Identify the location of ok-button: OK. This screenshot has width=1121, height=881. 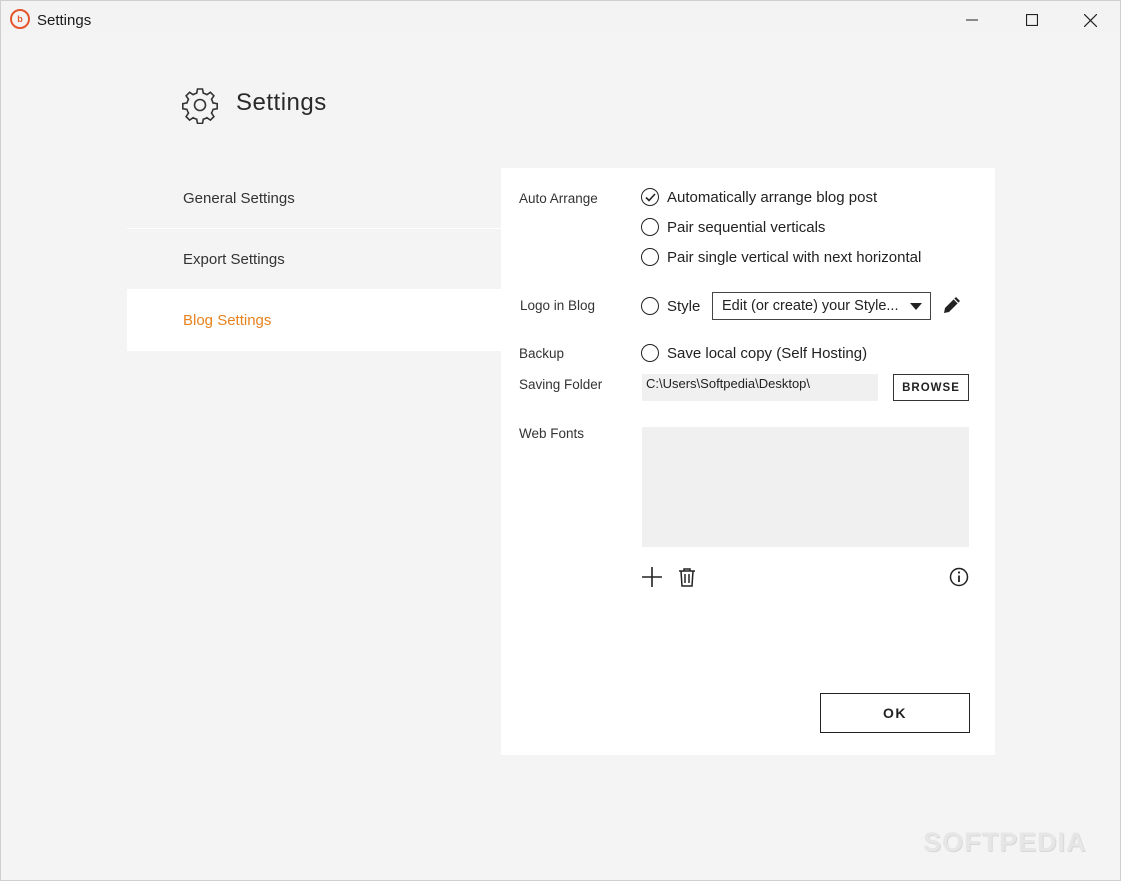
(895, 713).